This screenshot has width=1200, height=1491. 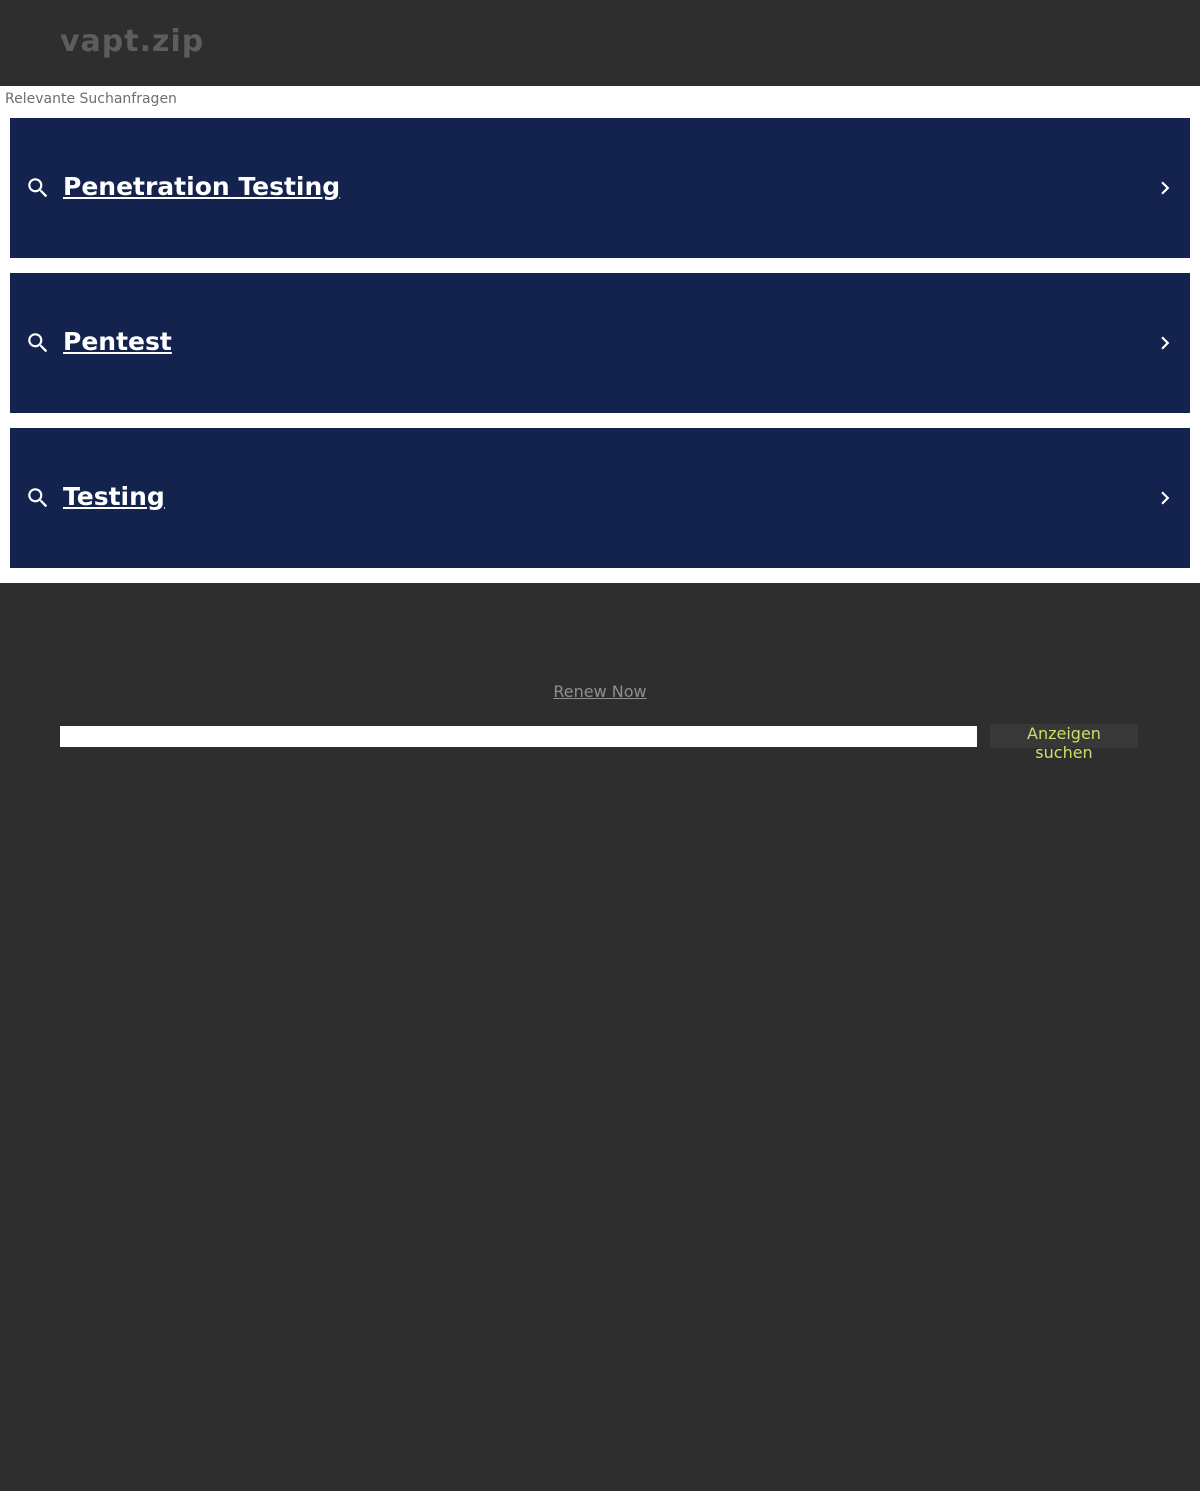 What do you see at coordinates (117, 342) in the screenshot?
I see `related-search-label: Pentest` at bounding box center [117, 342].